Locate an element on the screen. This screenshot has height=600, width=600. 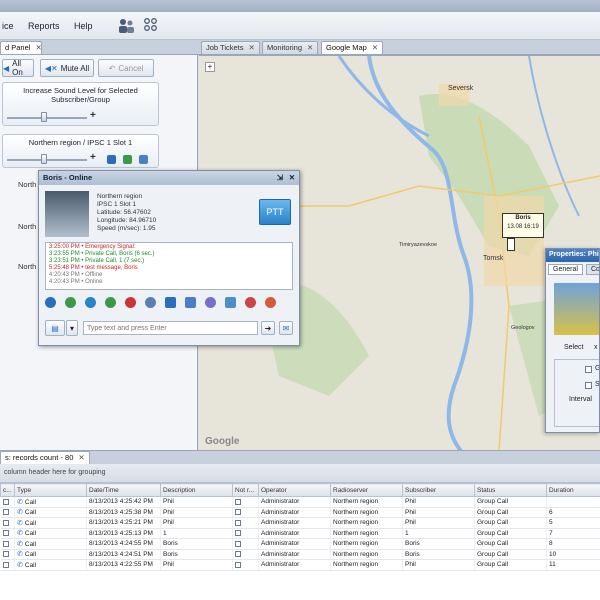
zoom-in-button: + is located at coordinates (210, 67).